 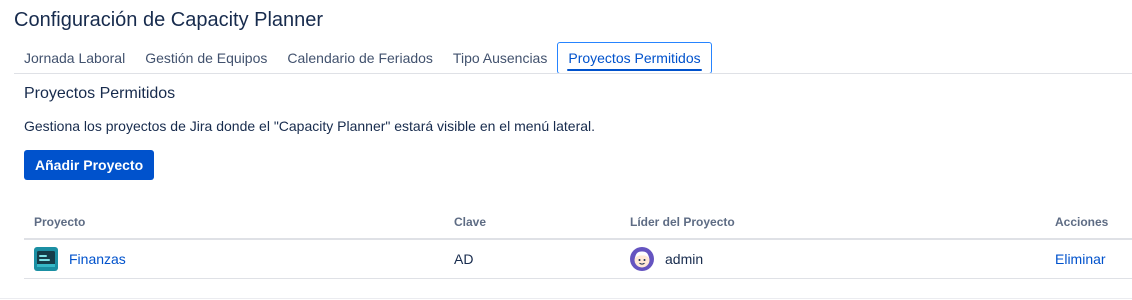 What do you see at coordinates (573, 73) in the screenshot?
I see `tabs-divider` at bounding box center [573, 73].